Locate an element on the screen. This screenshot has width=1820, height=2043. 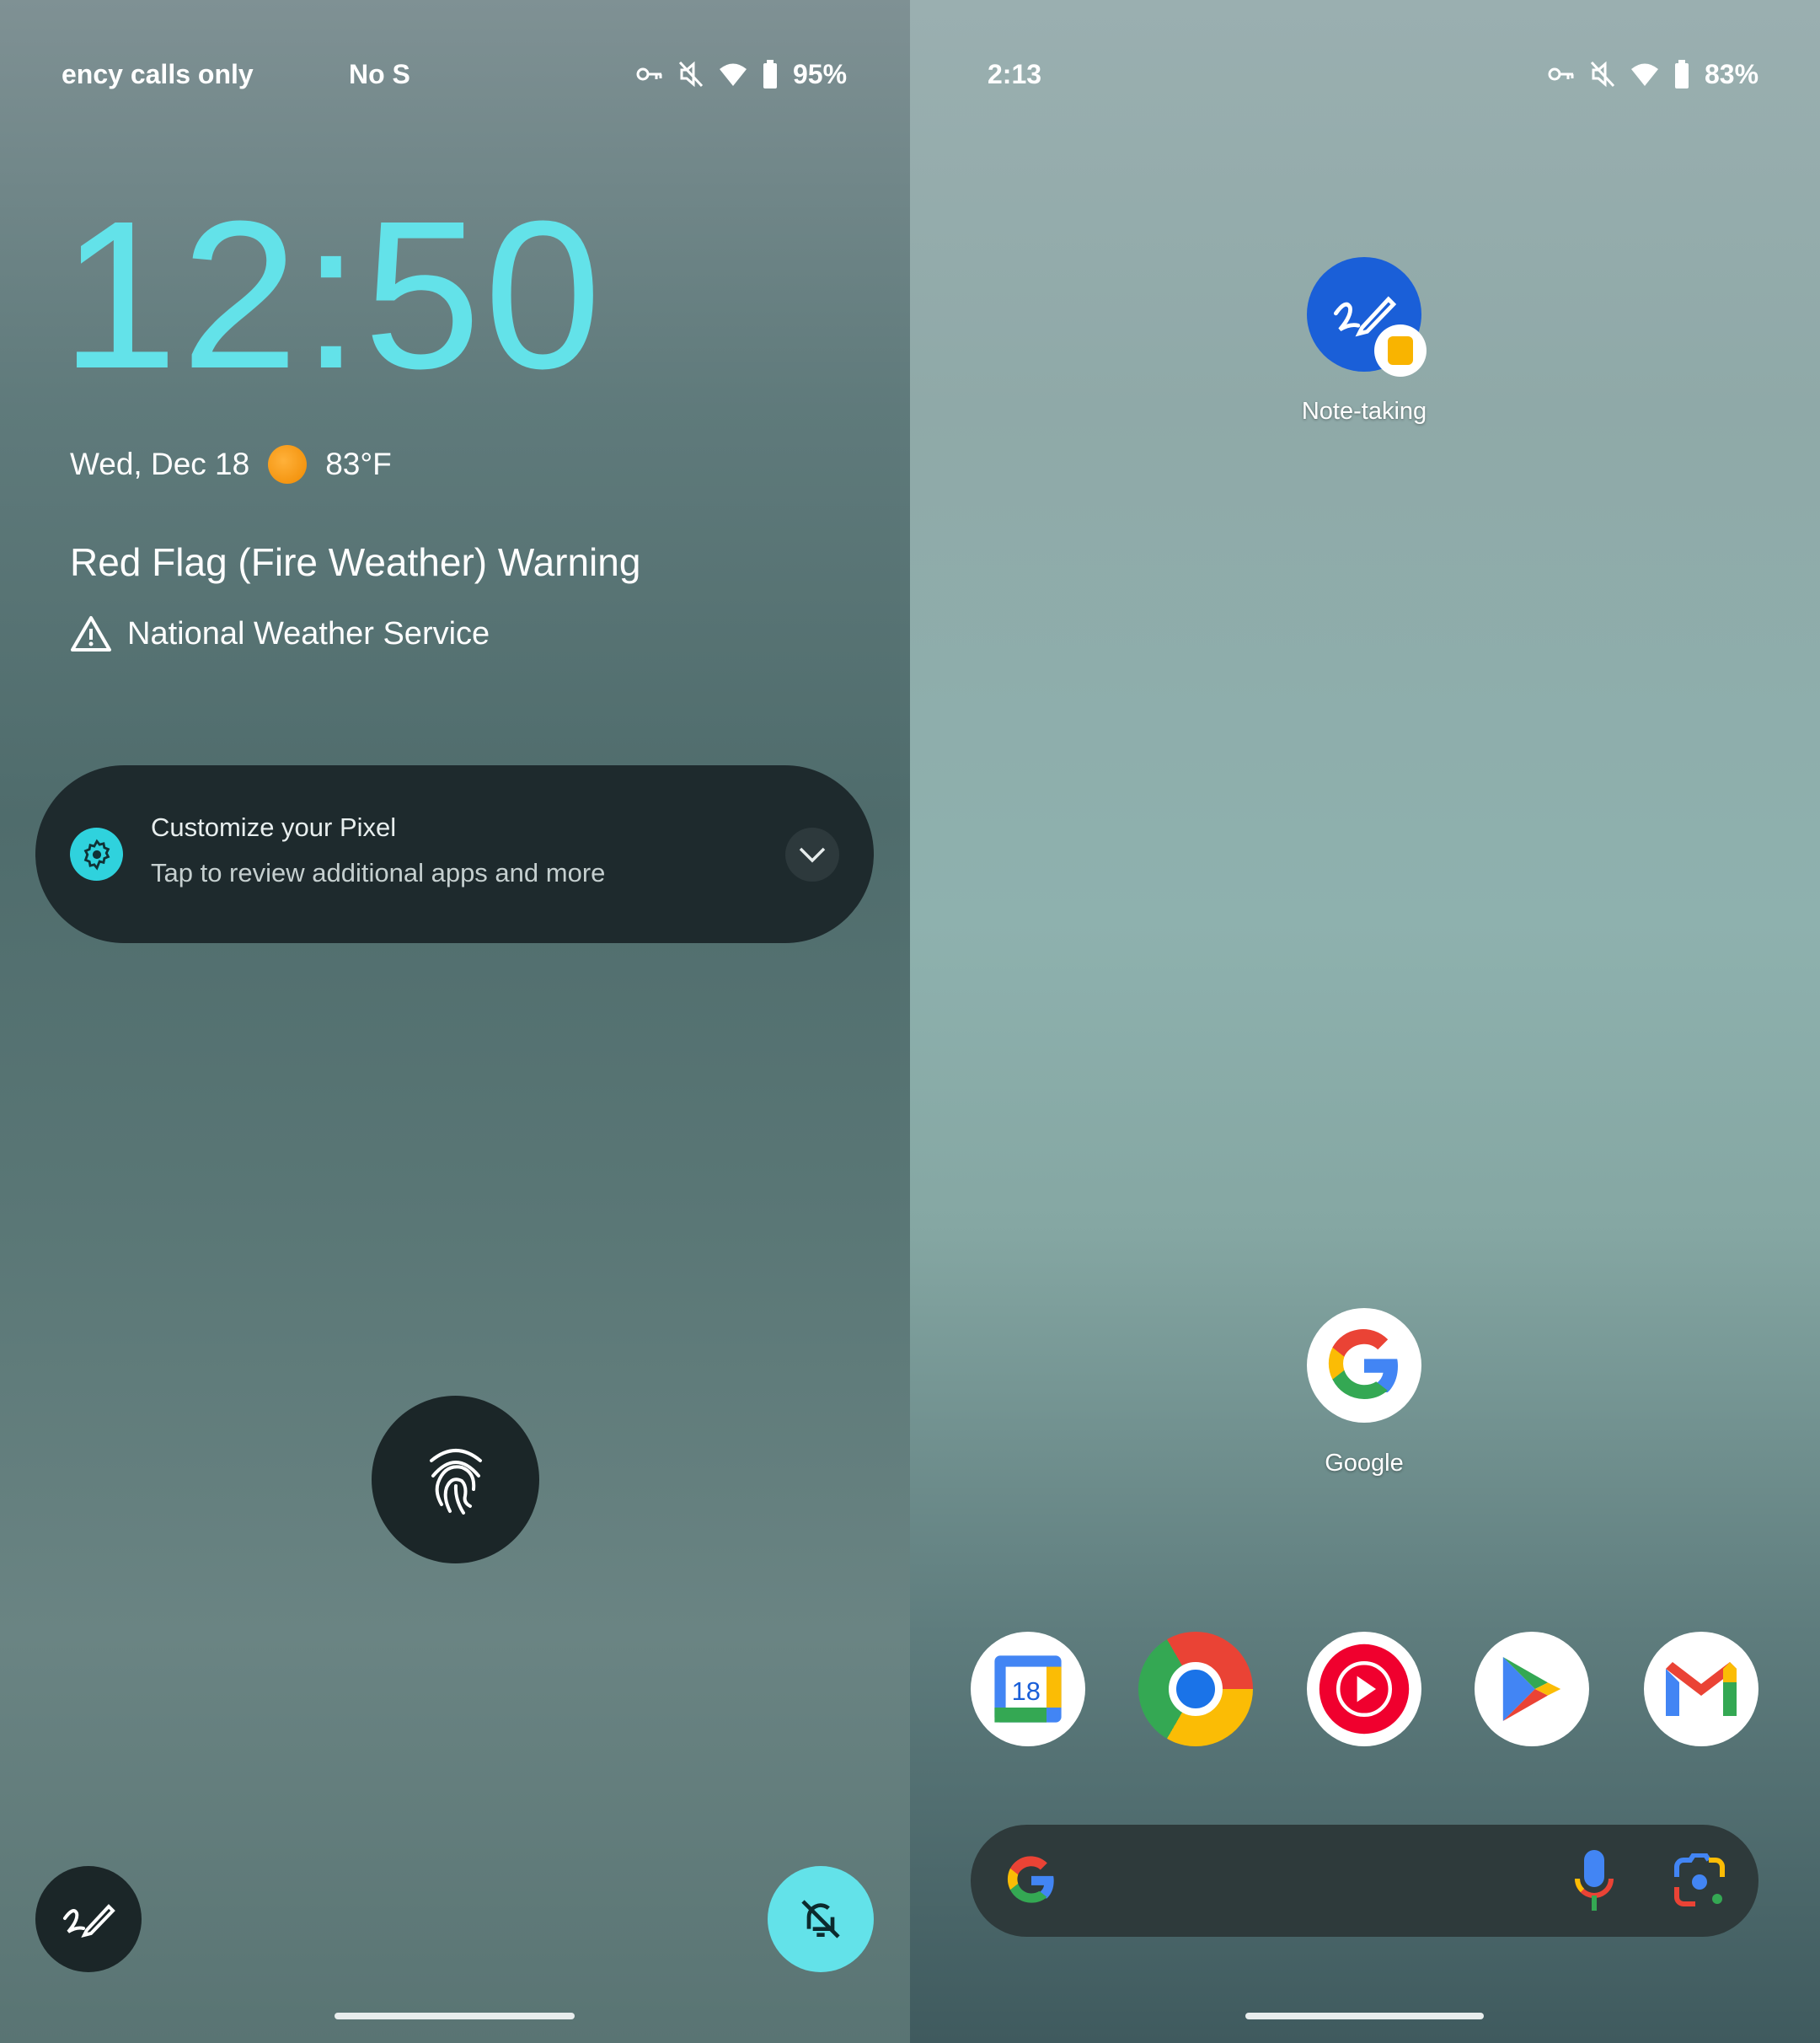
google-icon is located at coordinates (1364, 1365).